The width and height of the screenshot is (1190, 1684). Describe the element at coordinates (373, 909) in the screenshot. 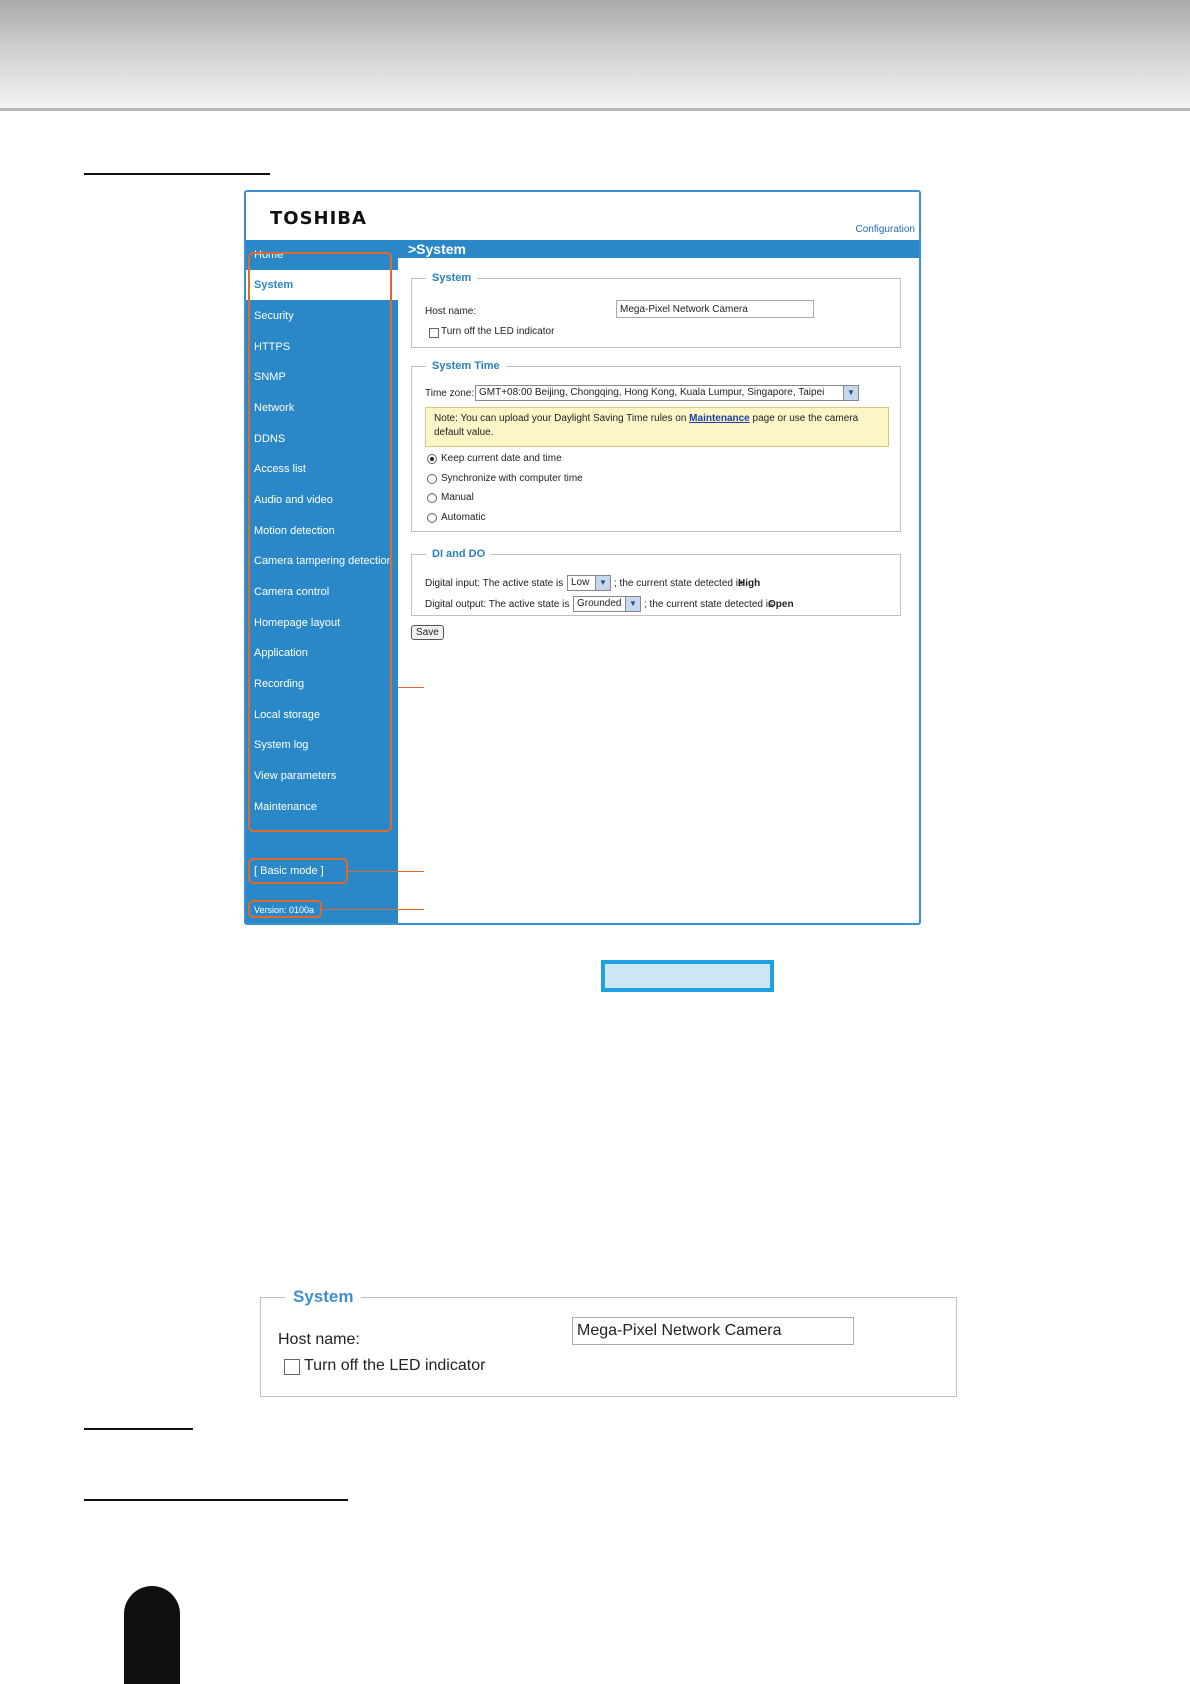

I see `version-callout-line` at that location.